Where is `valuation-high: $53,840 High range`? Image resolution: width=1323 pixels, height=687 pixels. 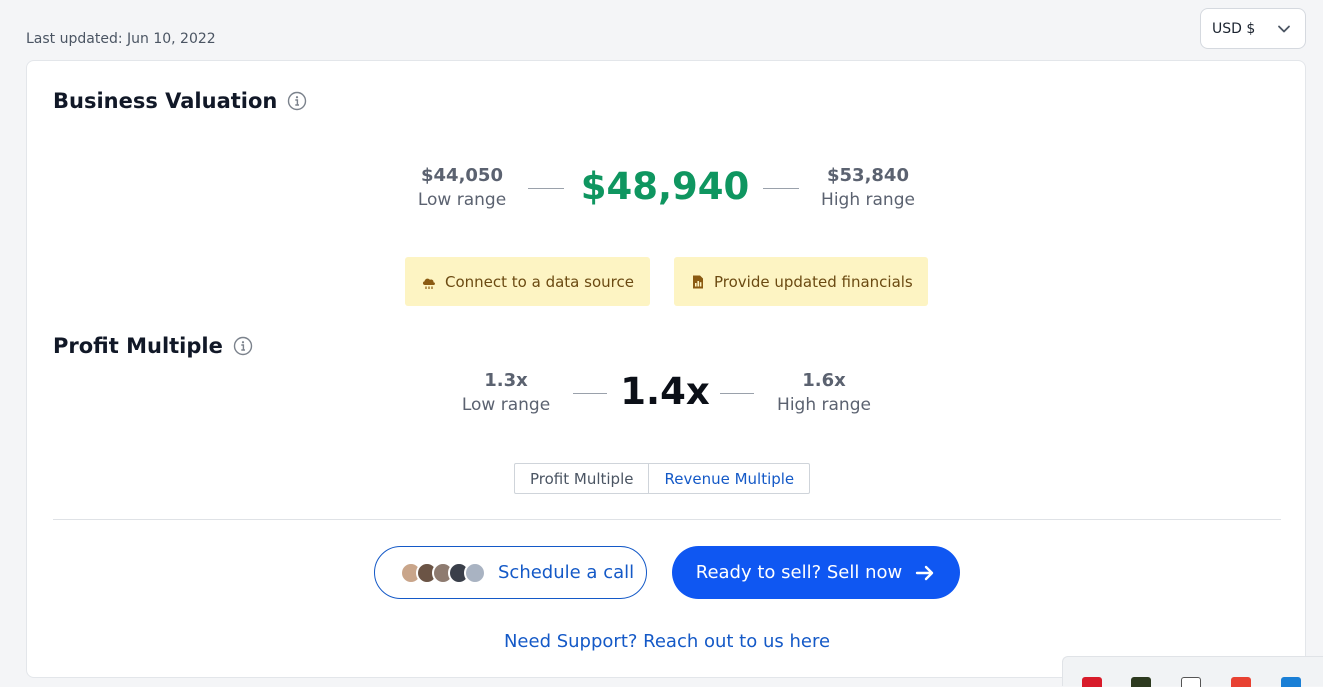
valuation-high: $53,840 High range is located at coordinates (868, 187).